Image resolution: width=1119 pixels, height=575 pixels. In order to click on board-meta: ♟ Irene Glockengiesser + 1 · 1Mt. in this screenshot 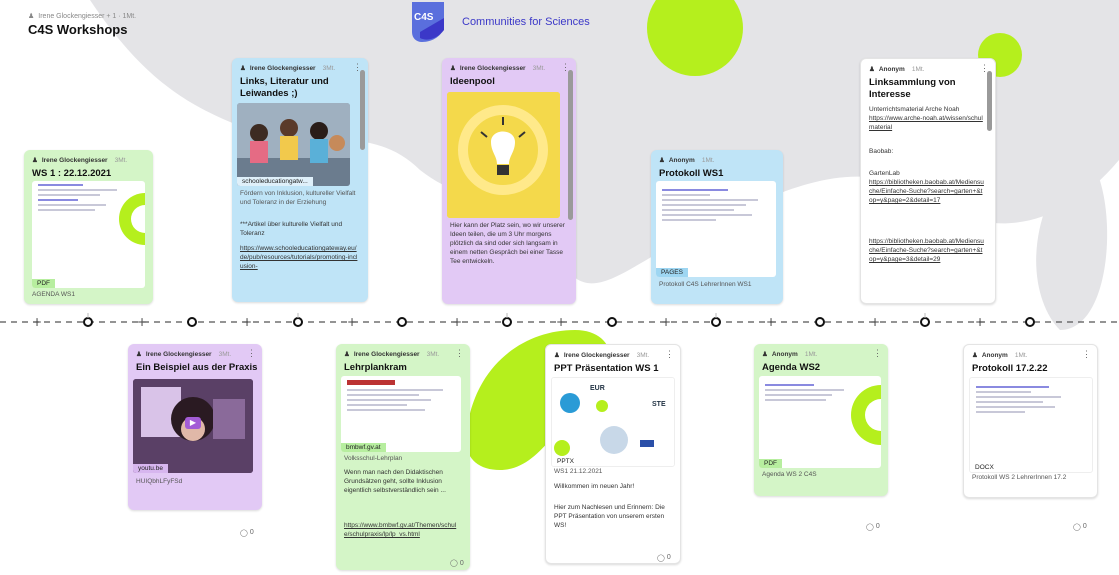, I will do `click(82, 16)`.